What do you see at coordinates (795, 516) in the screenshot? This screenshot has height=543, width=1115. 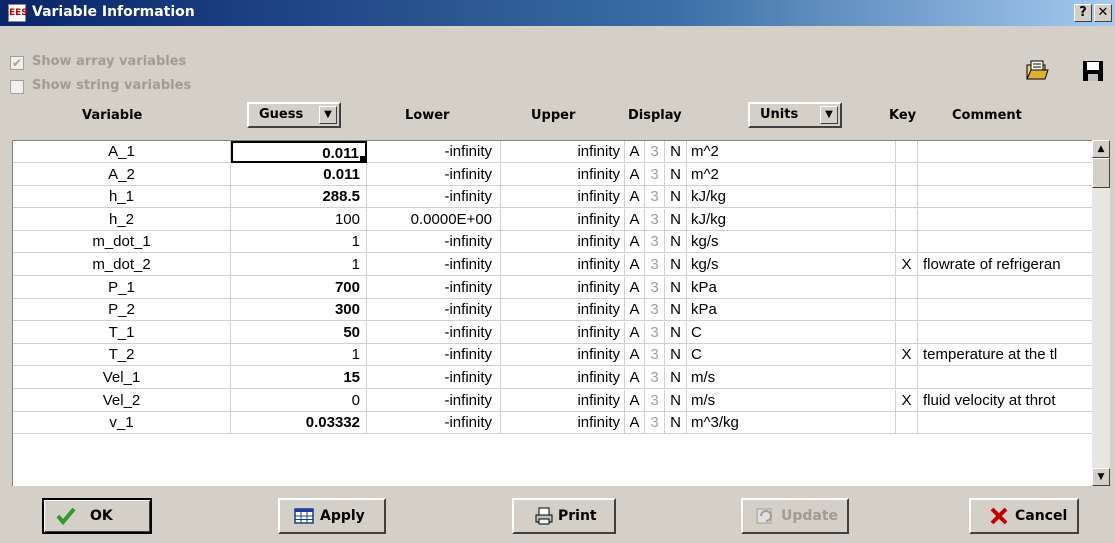 I see `update-button: Update` at bounding box center [795, 516].